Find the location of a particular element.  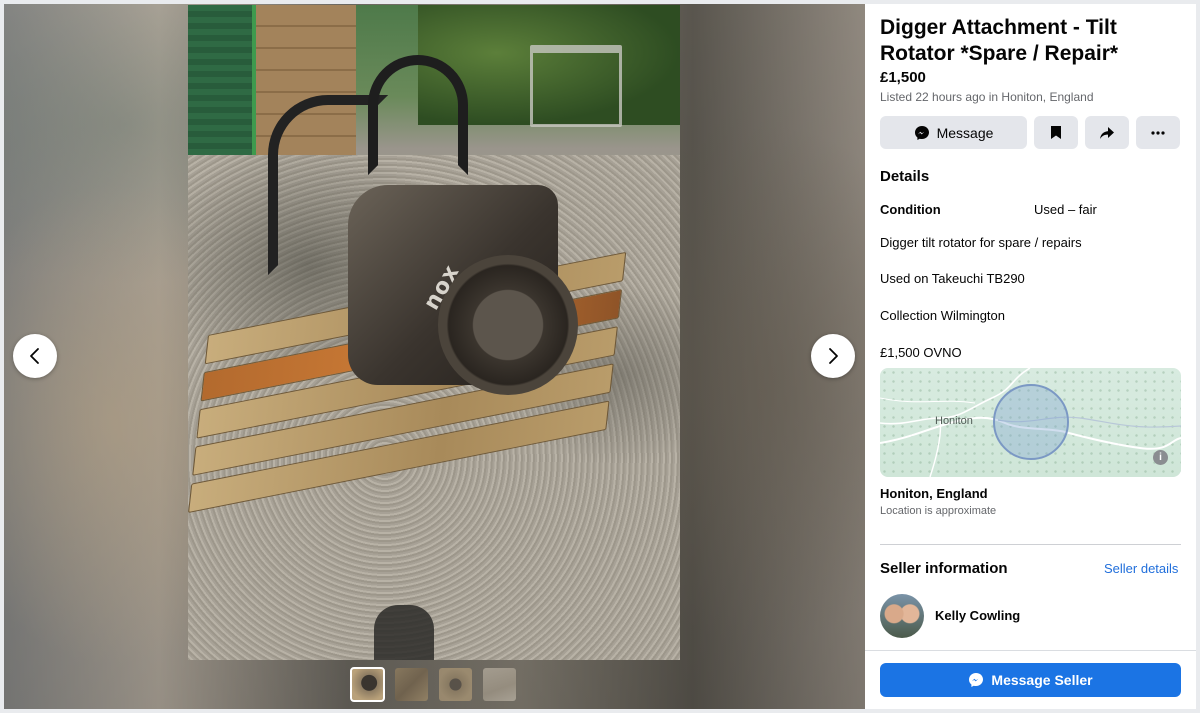

bookmark-icon is located at coordinates (1056, 132).